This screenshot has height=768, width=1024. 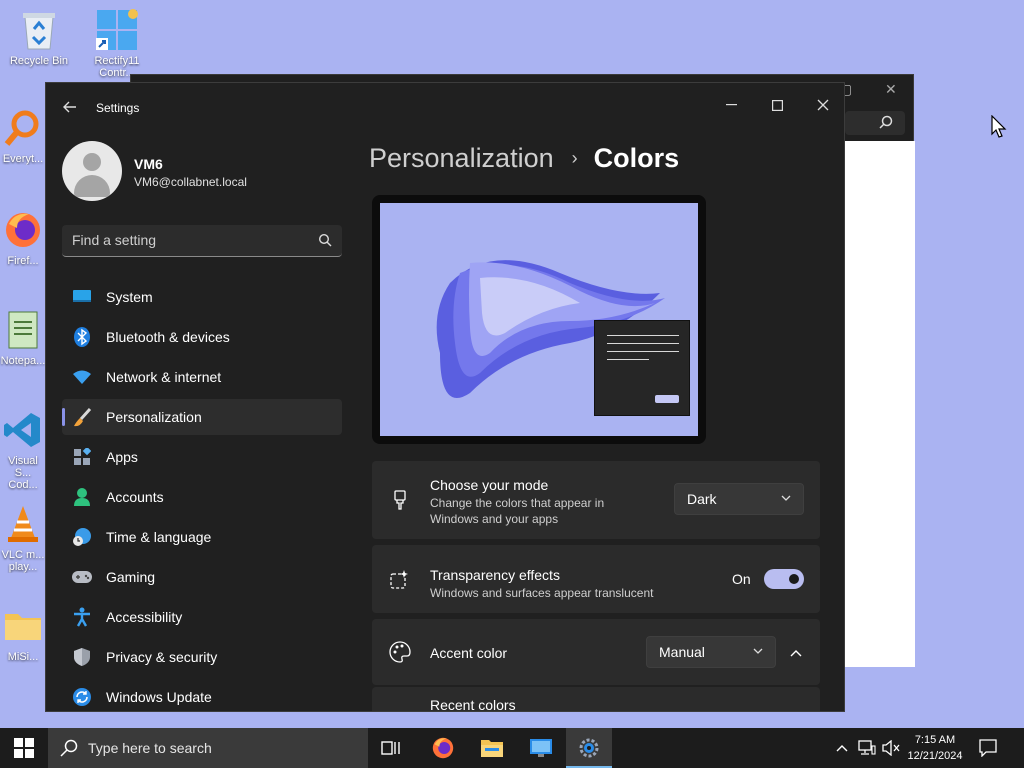 I want to click on sidebar-item-bluetooth: Bluetooth & devices, so click(x=202, y=337).